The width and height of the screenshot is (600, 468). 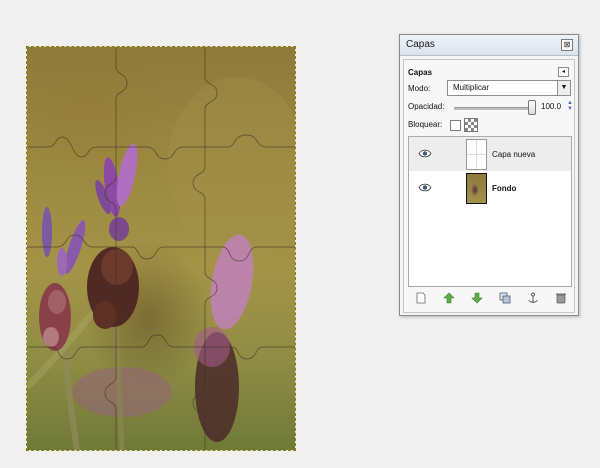 What do you see at coordinates (471, 125) in the screenshot?
I see `lock-alpha-icon` at bounding box center [471, 125].